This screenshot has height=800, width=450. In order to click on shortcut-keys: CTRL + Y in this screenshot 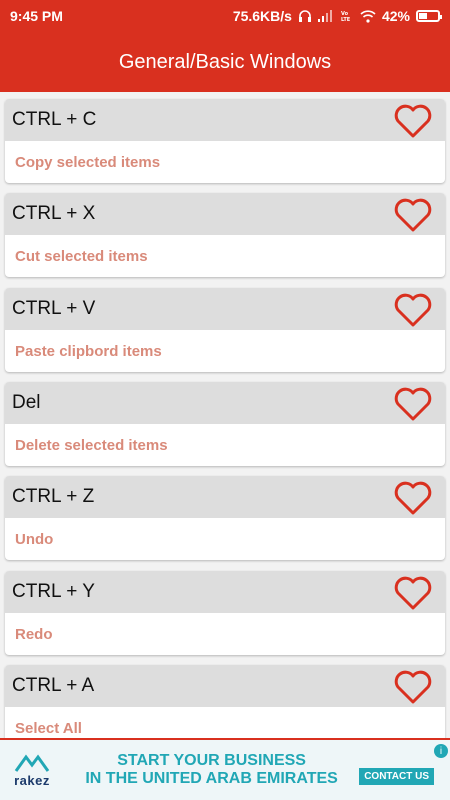, I will do `click(53, 591)`.